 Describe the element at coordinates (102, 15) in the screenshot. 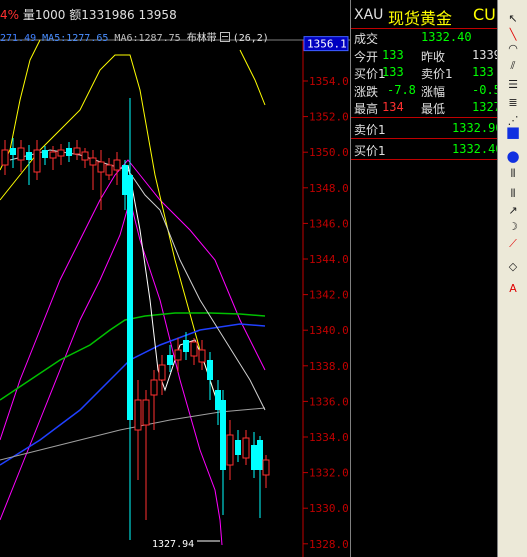

I see `amount-label: 额1331986` at that location.